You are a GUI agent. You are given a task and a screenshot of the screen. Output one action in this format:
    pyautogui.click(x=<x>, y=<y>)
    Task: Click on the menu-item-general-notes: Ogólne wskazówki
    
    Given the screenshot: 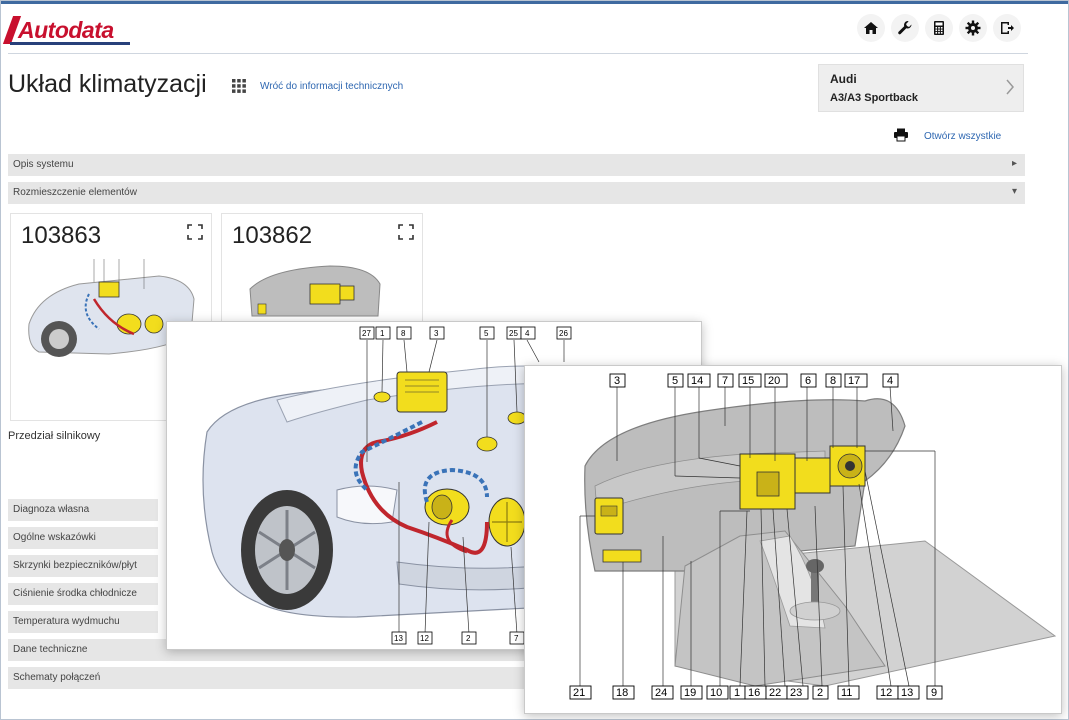 What is the action you would take?
    pyautogui.click(x=83, y=538)
    